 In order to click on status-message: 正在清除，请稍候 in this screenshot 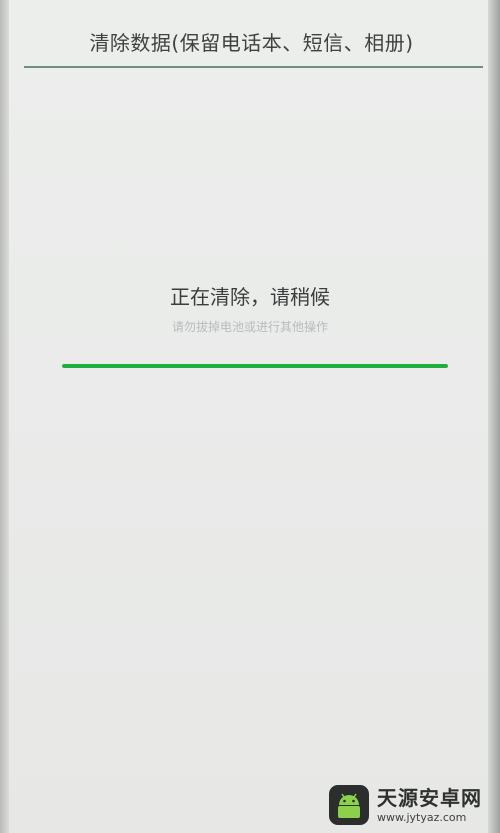, I will do `click(250, 297)`.